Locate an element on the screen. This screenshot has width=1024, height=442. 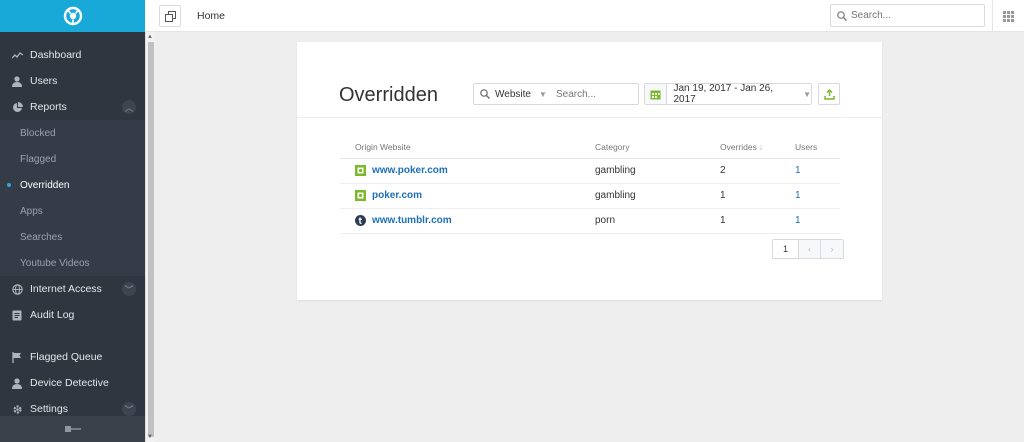
sidebar-item-label: Device Detective is located at coordinates (69, 383).